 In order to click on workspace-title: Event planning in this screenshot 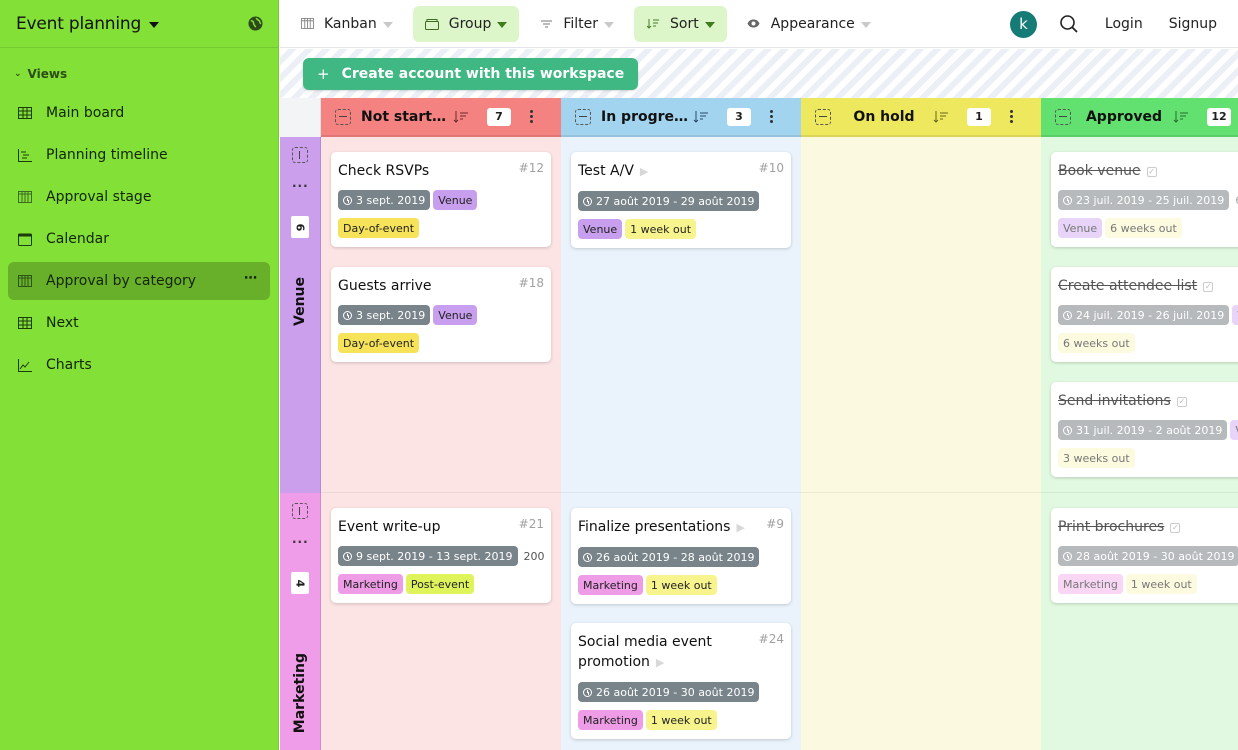, I will do `click(78, 24)`.